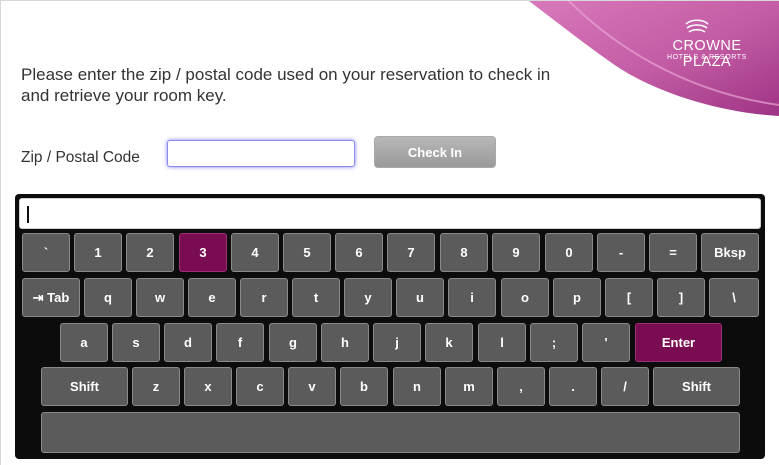  What do you see at coordinates (260, 386) in the screenshot?
I see `key-c: c` at bounding box center [260, 386].